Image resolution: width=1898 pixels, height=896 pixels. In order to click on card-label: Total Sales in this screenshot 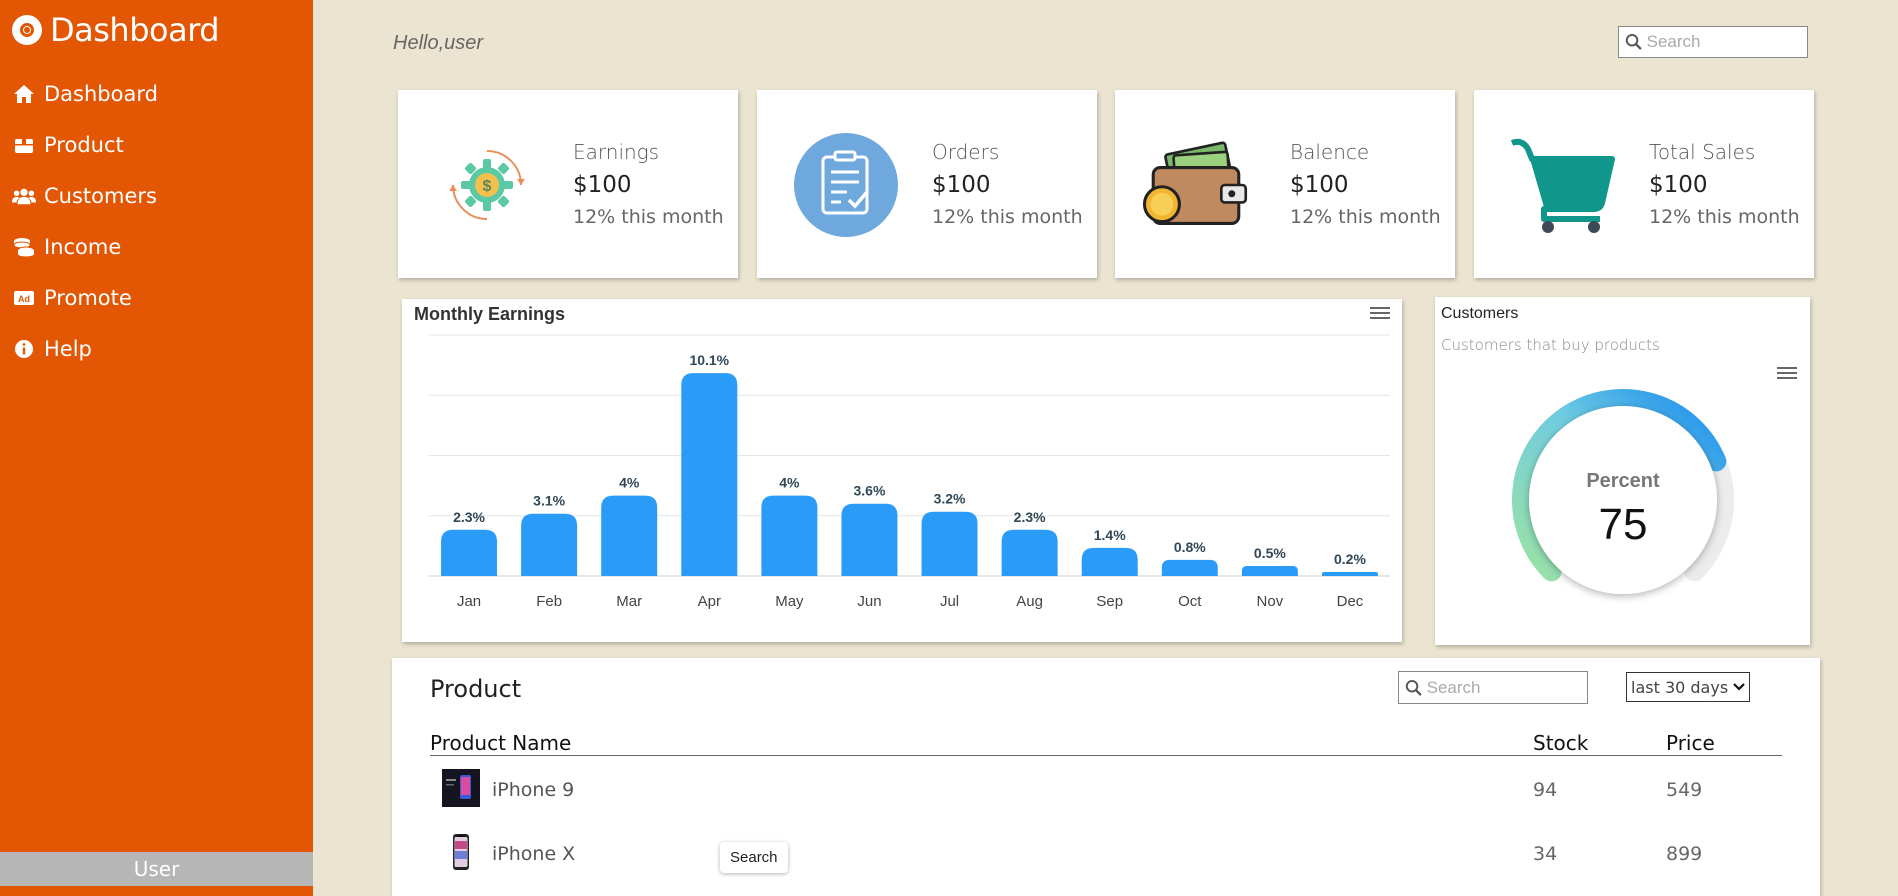, I will do `click(1702, 152)`.